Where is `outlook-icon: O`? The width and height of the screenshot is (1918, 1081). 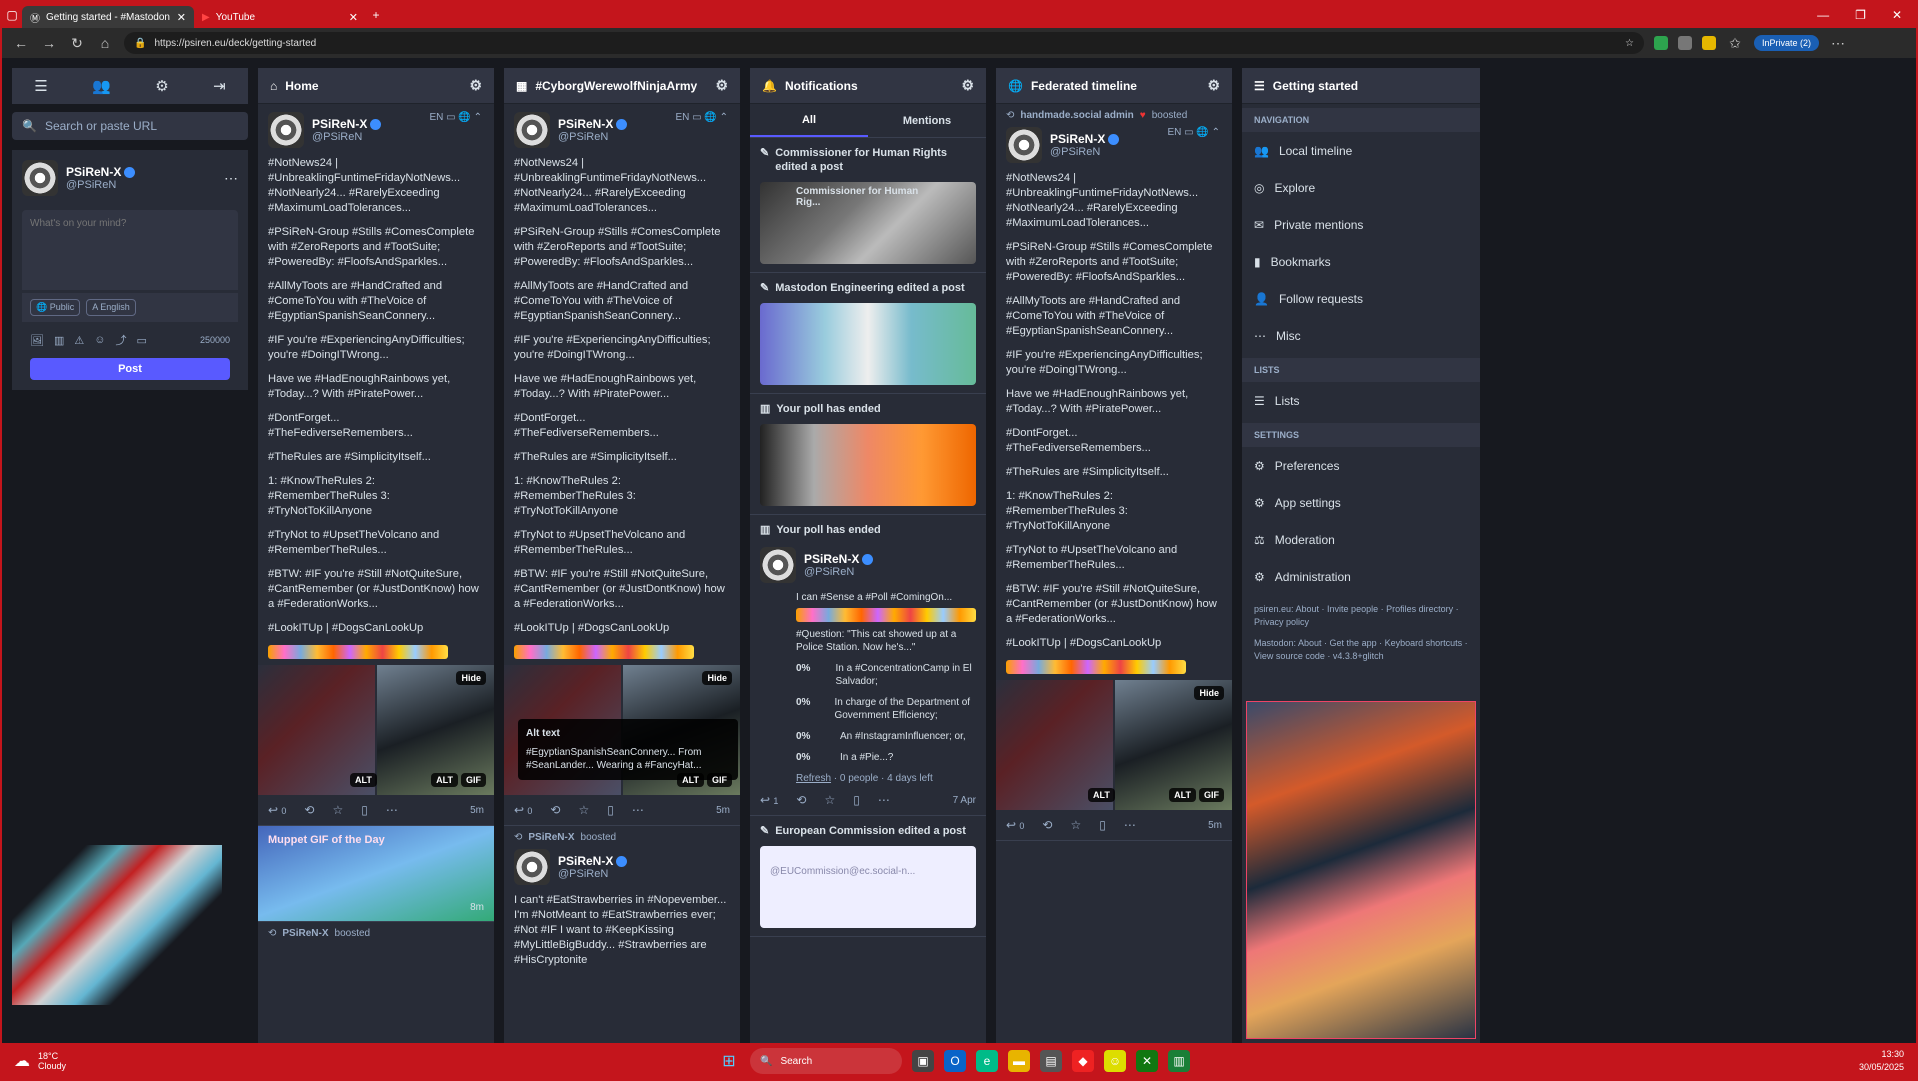 outlook-icon: O is located at coordinates (955, 1061).